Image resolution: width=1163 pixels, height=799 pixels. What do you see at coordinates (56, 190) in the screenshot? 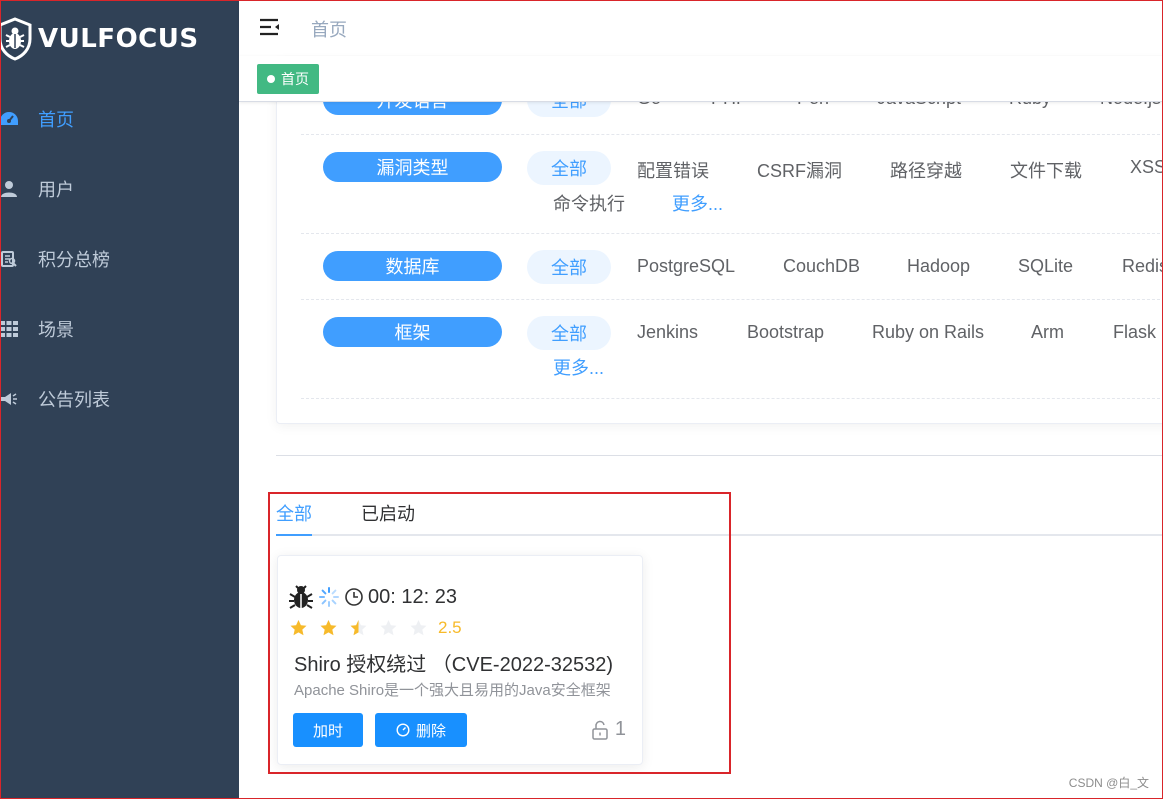
I see `sidebar-item-label: 用户` at bounding box center [56, 190].